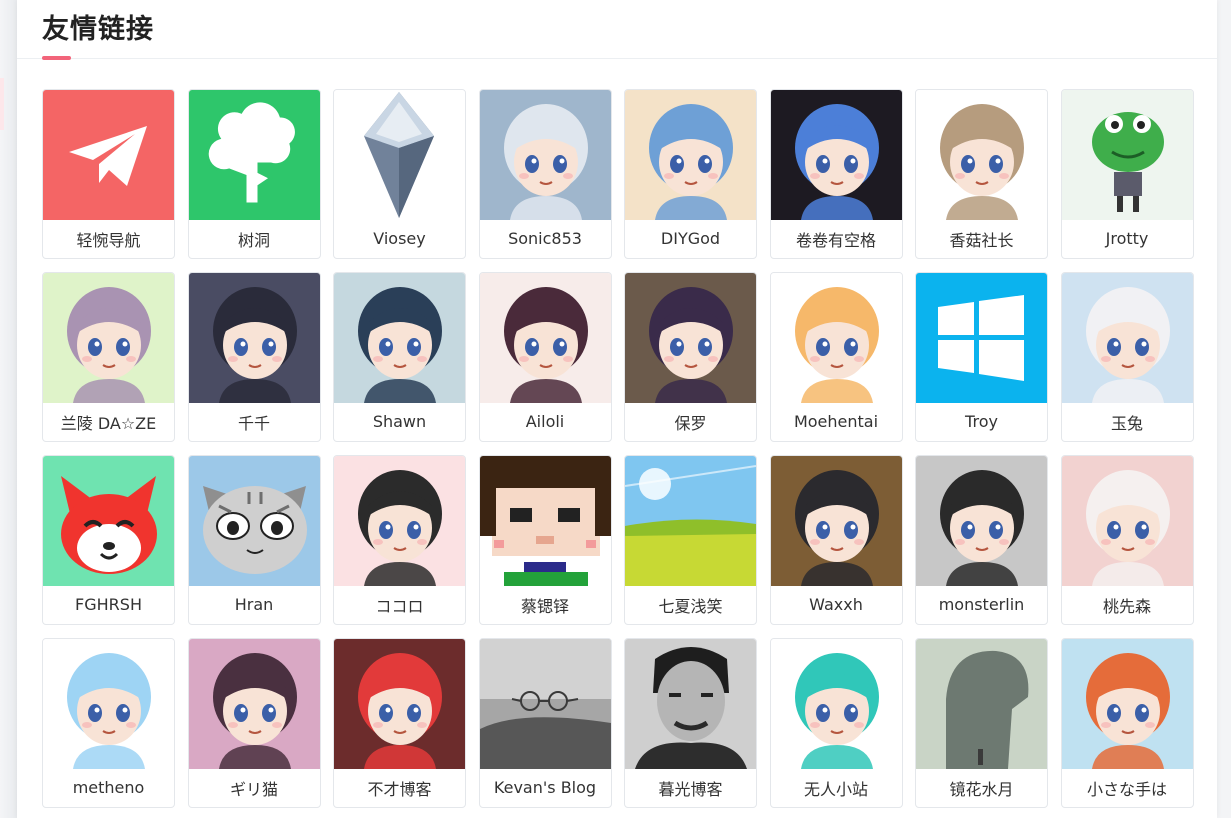 This screenshot has height=818, width=1231. I want to click on friend-link-card: DIYGod, so click(690, 174).